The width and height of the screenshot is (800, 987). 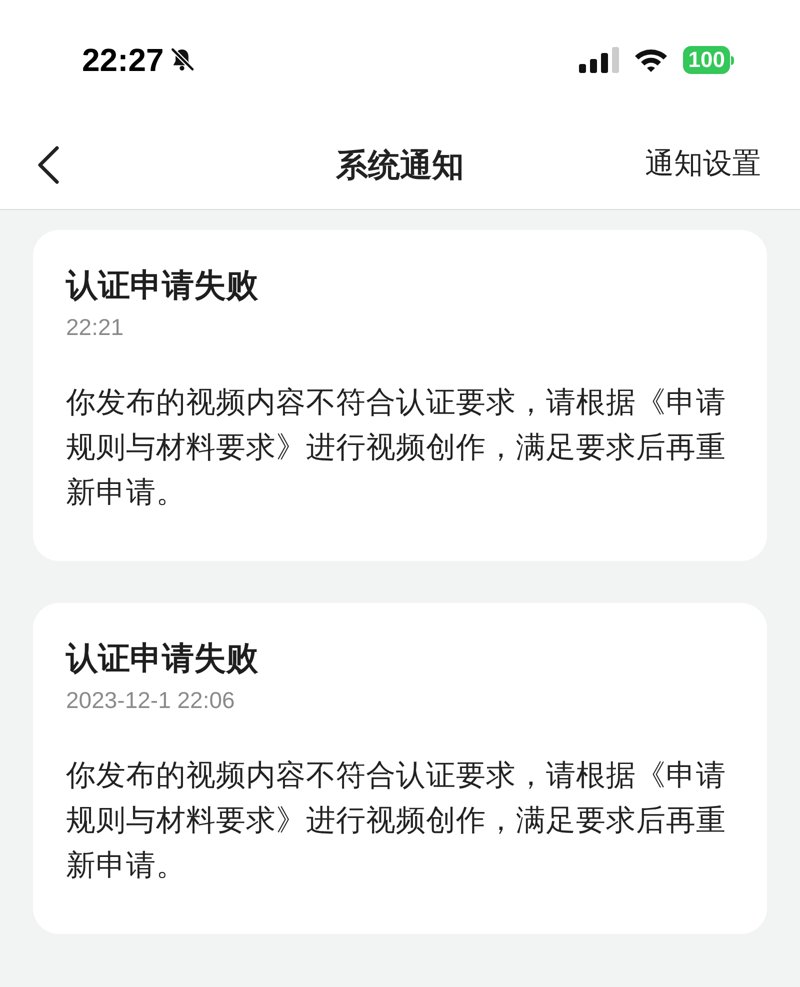 What do you see at coordinates (49, 164) in the screenshot?
I see `back-button` at bounding box center [49, 164].